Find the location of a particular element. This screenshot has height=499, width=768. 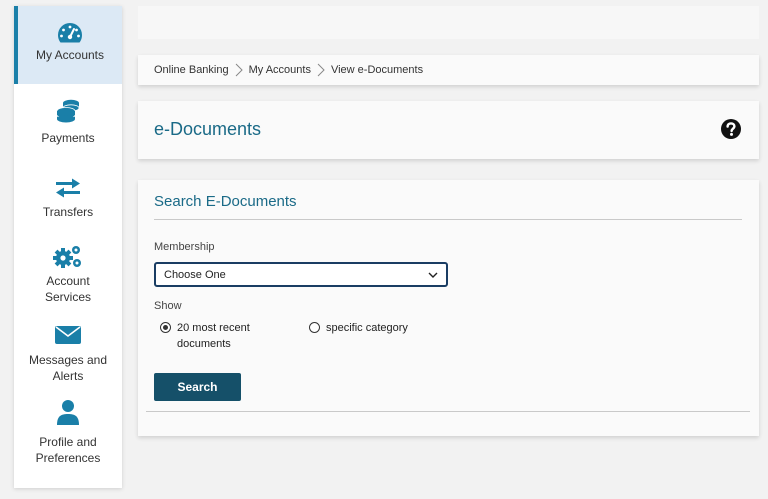

sidebar-item-label: Account Services is located at coordinates (67, 289).